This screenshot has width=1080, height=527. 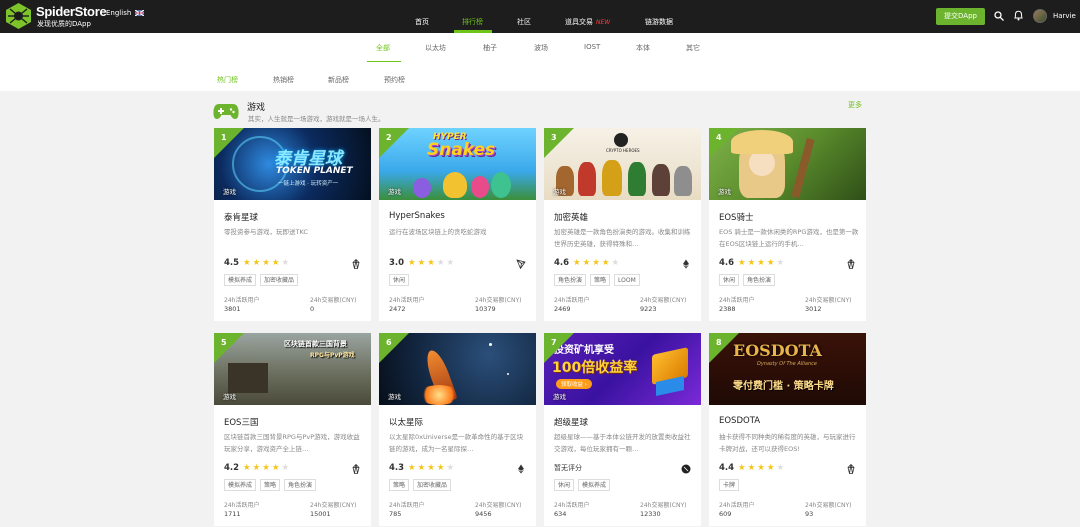 What do you see at coordinates (736, 217) in the screenshot?
I see `card-title: EOS骑士` at bounding box center [736, 217].